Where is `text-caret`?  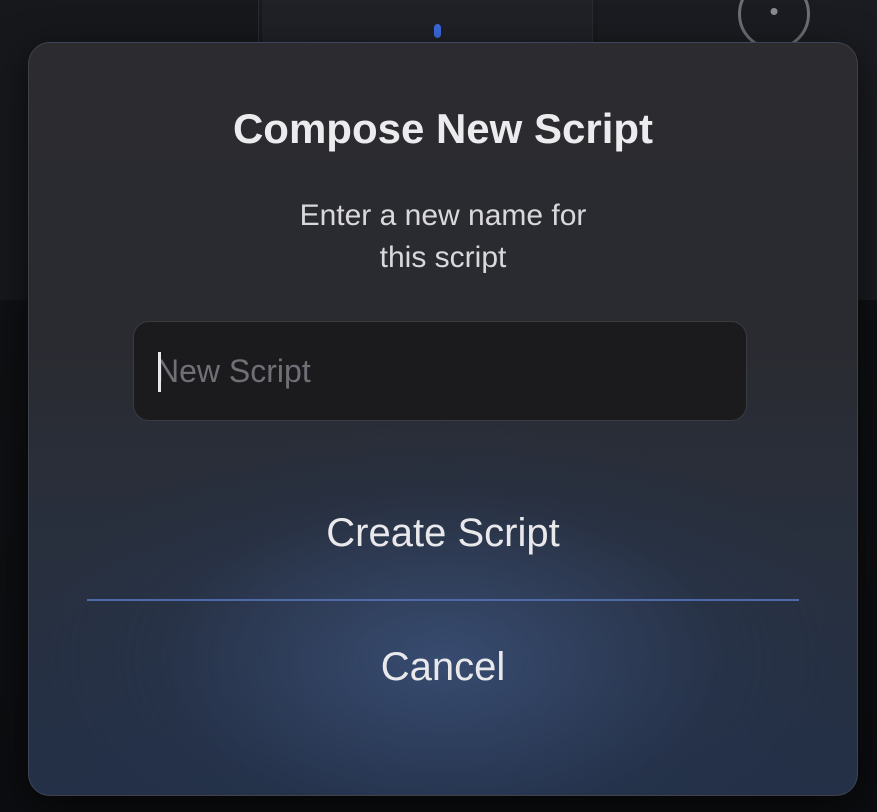 text-caret is located at coordinates (159, 372).